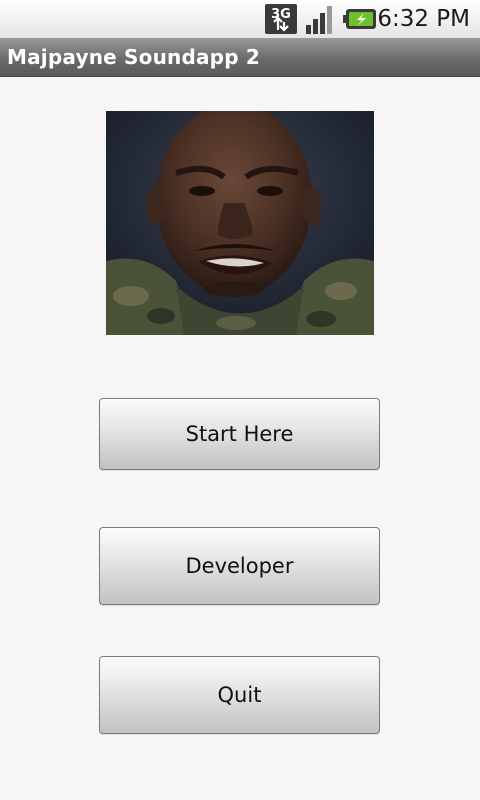 This screenshot has width=480, height=800. Describe the element at coordinates (423, 19) in the screenshot. I see `status-time: 6:32 PM` at that location.